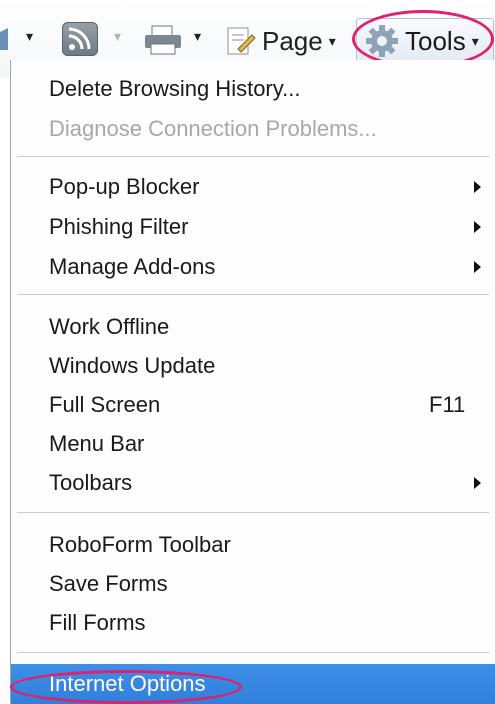 Image resolution: width=495 pixels, height=704 pixels. Describe the element at coordinates (253, 187) in the screenshot. I see `menu-item-popup-blocker: Pop-up Blocker` at that location.